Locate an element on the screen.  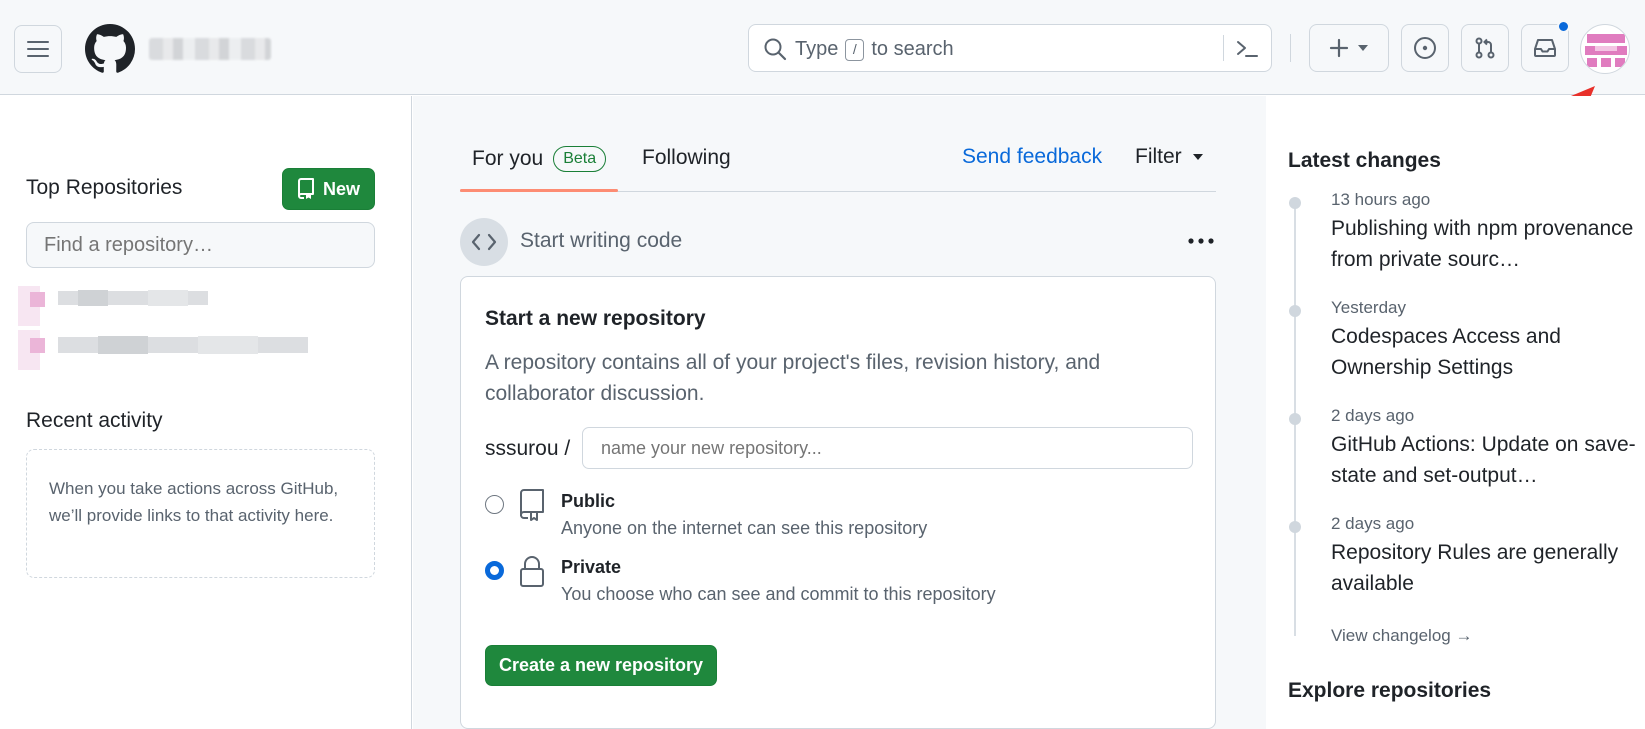
filter-label: Filter is located at coordinates (1158, 156).